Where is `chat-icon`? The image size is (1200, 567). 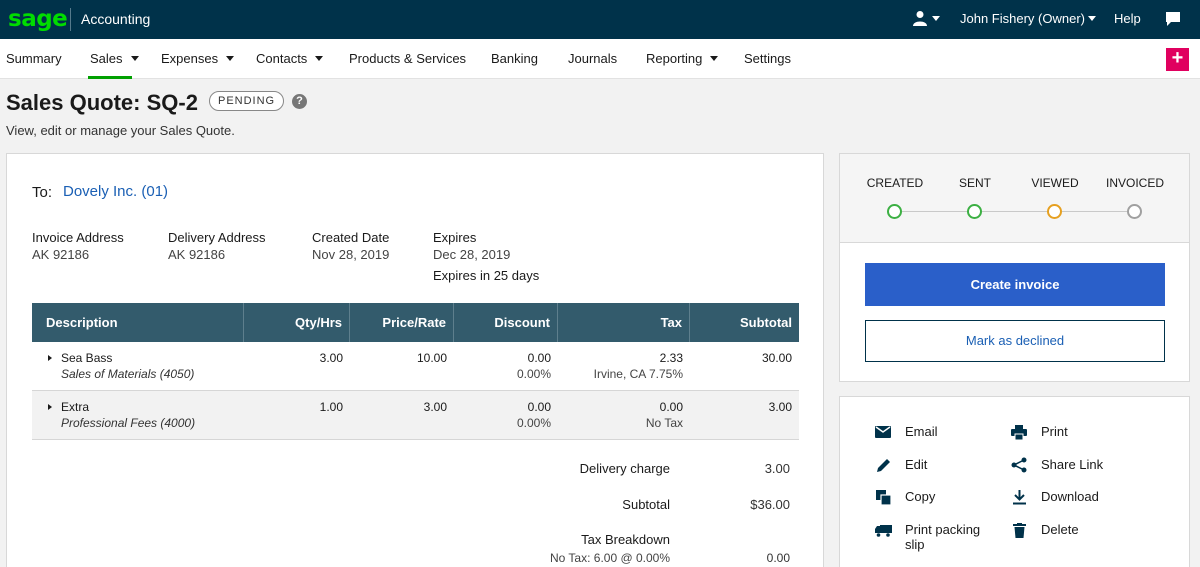 chat-icon is located at coordinates (1173, 21).